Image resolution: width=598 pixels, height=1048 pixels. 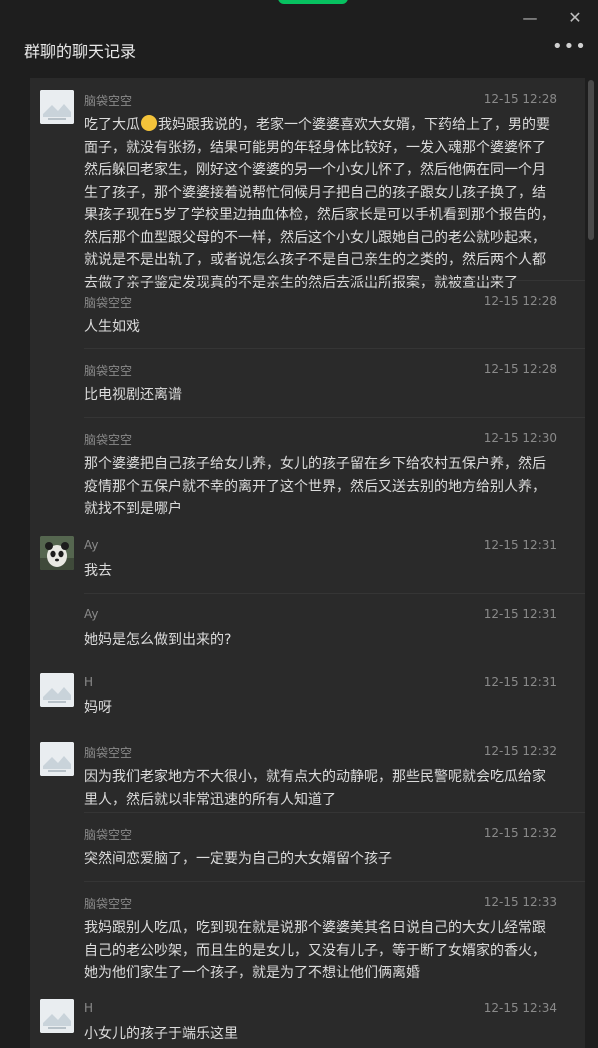 What do you see at coordinates (520, 1008) in the screenshot?
I see `message-timestamp: 12-15 12:34` at bounding box center [520, 1008].